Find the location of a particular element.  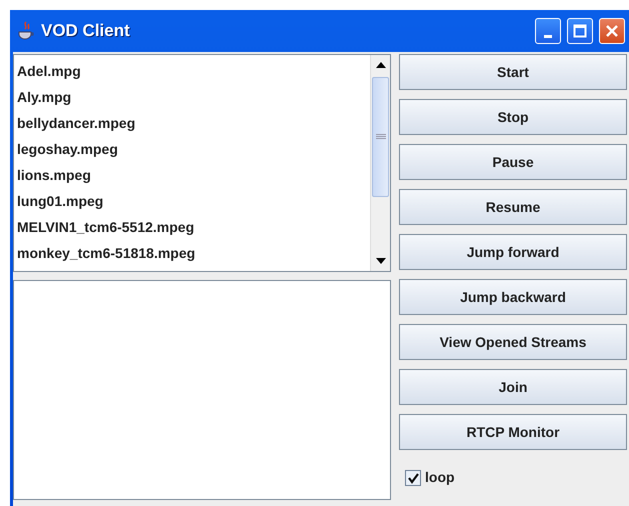

list-item: monkey_tcm6-51818.mpeg is located at coordinates (192, 253).